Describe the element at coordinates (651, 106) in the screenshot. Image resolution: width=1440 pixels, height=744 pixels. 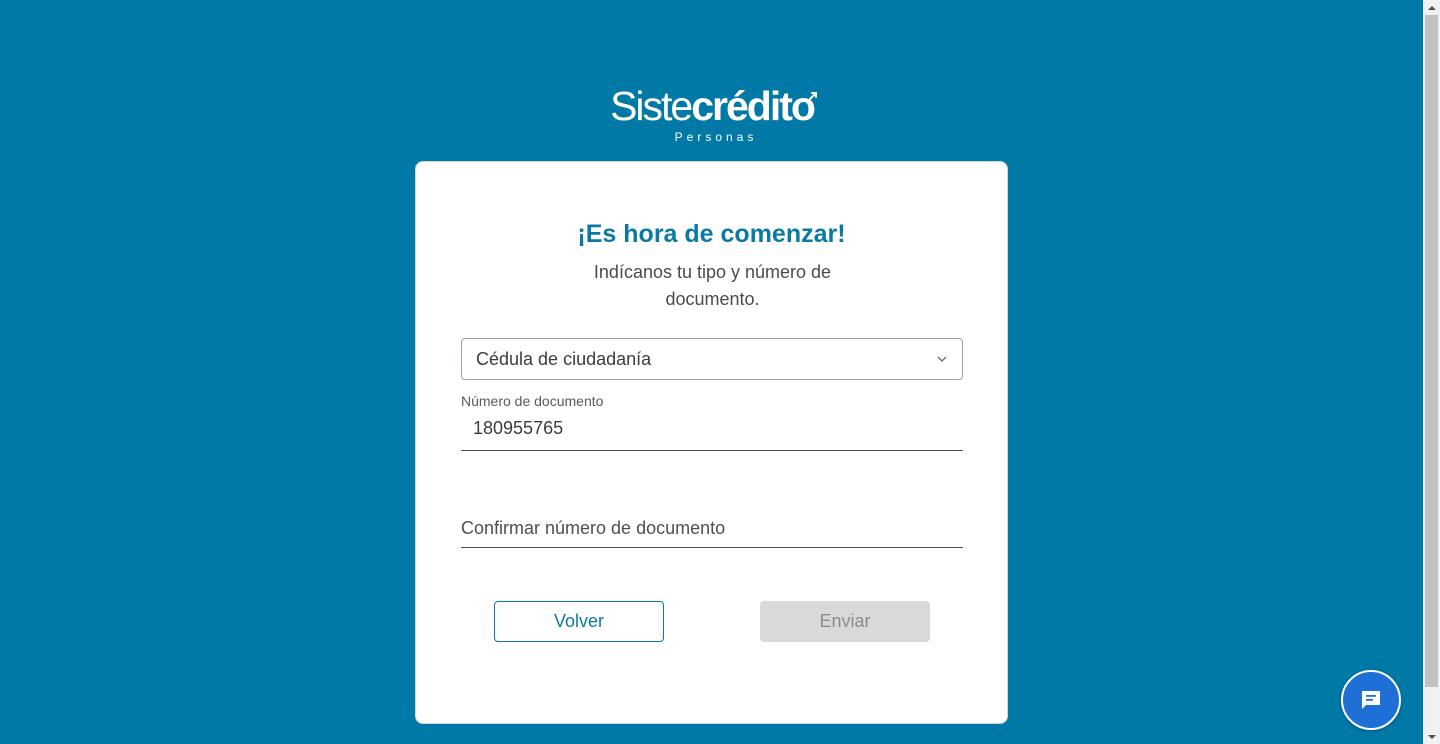
I see `logo-light-part: Siste` at that location.